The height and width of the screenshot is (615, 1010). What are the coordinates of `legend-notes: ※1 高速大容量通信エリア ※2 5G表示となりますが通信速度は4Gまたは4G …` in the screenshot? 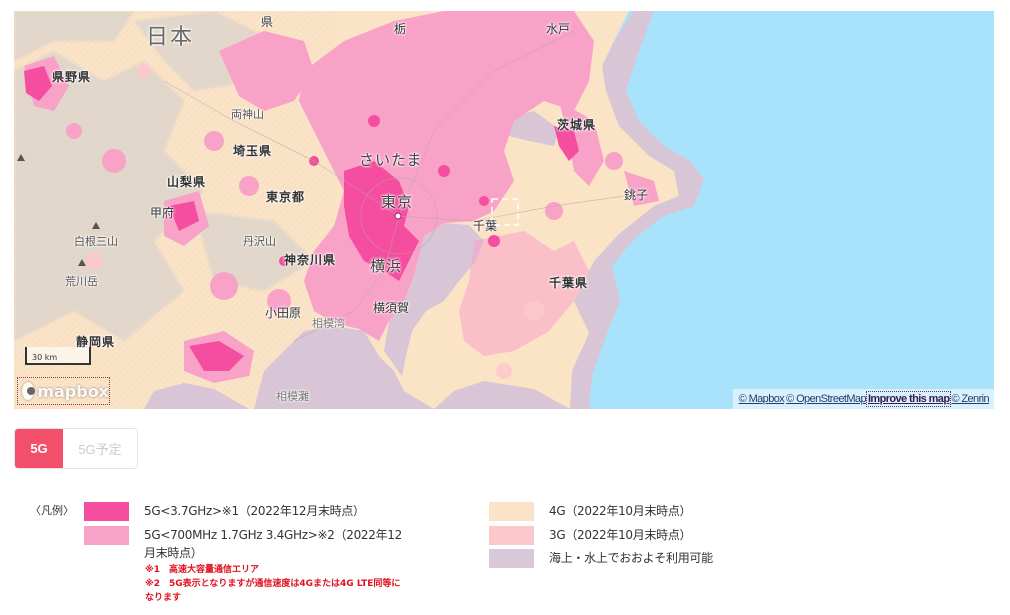 It's located at (276, 584).